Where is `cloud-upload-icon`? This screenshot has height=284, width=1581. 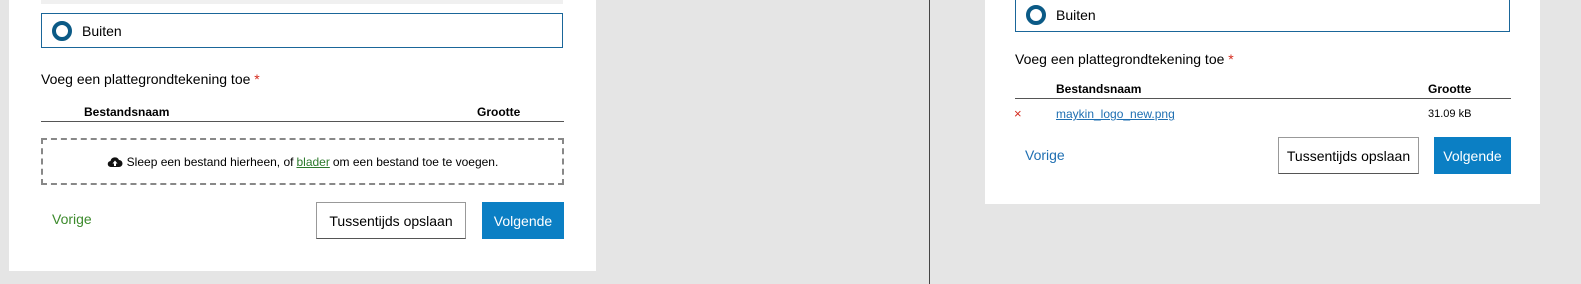
cloud-upload-icon is located at coordinates (115, 161).